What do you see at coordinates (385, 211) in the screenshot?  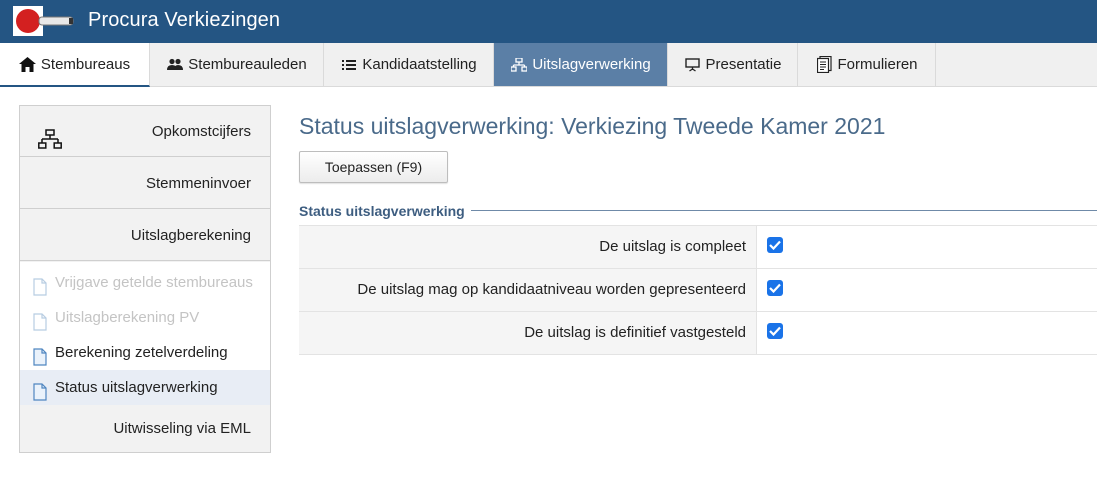 I see `section-legend: Status uitslagverwerking` at bounding box center [385, 211].